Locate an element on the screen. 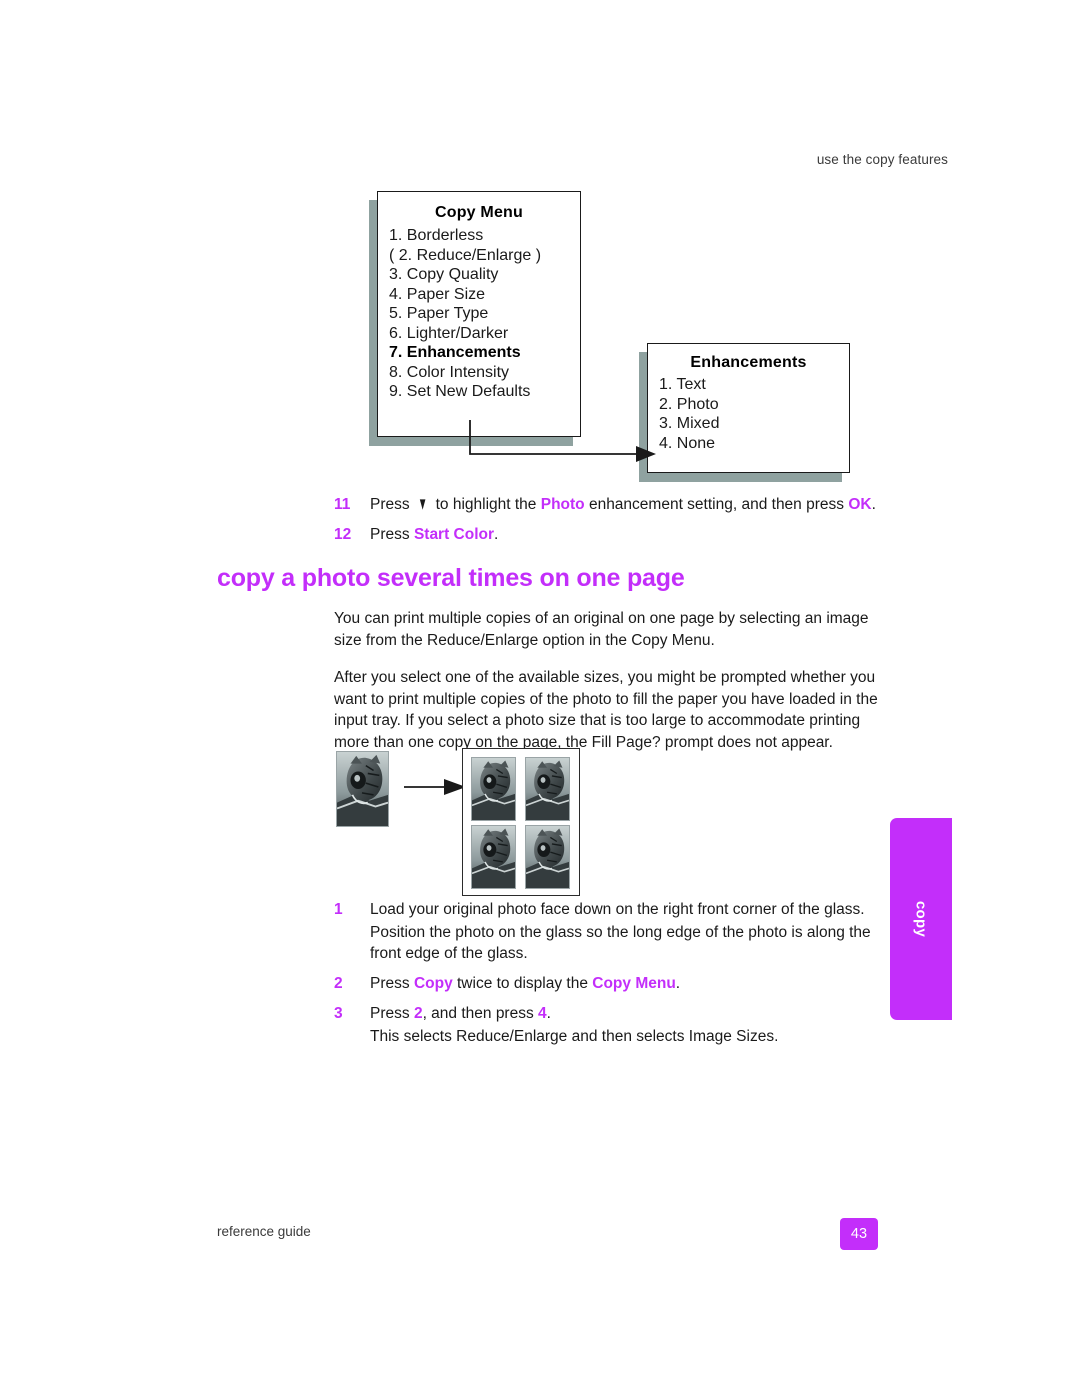 This screenshot has width=1080, height=1397. step-number: 3 is located at coordinates (338, 1013).